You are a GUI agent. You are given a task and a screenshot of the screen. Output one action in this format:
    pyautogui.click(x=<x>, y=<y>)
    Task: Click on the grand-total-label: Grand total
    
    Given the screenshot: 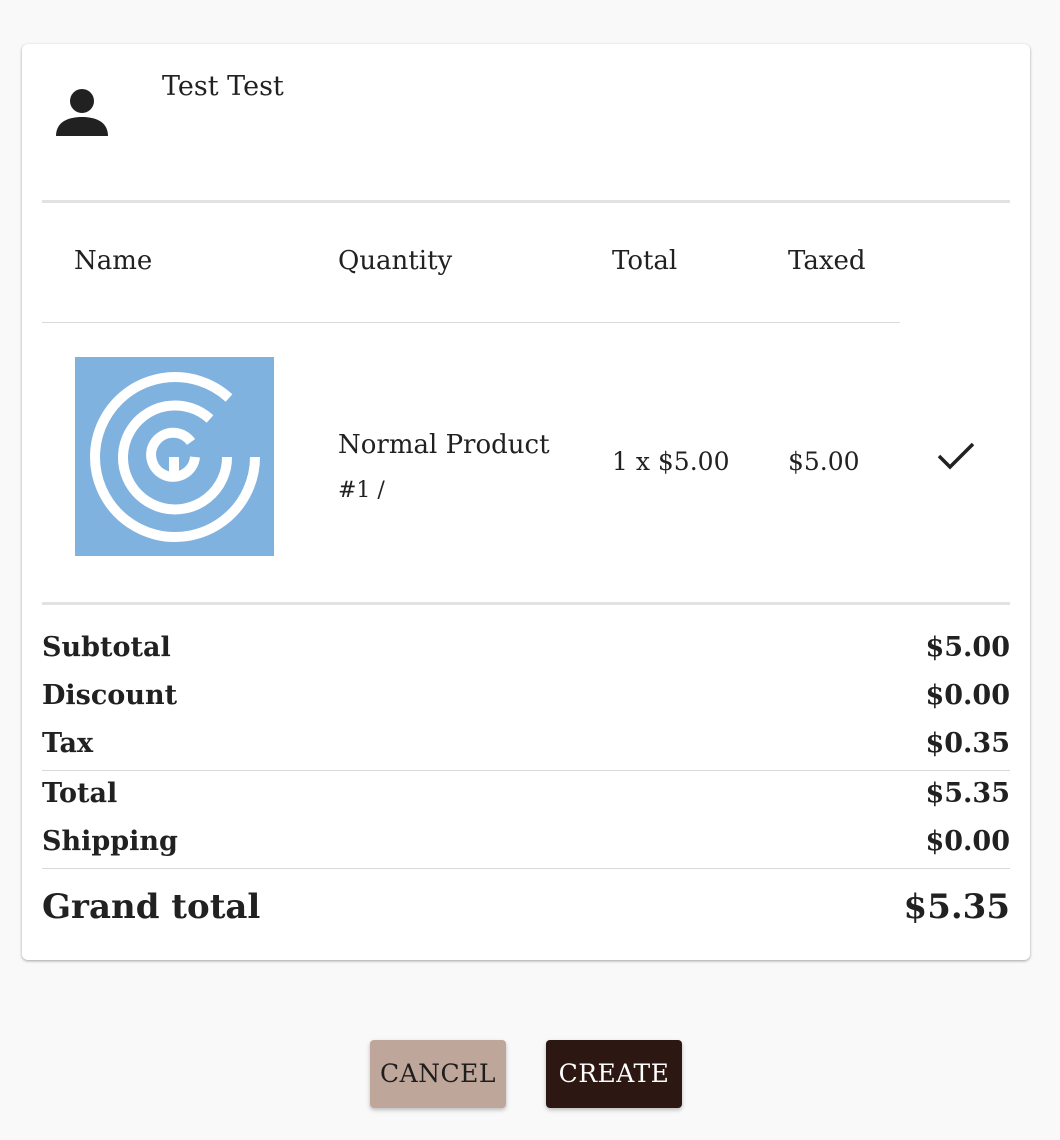 What is the action you would take?
    pyautogui.click(x=151, y=907)
    